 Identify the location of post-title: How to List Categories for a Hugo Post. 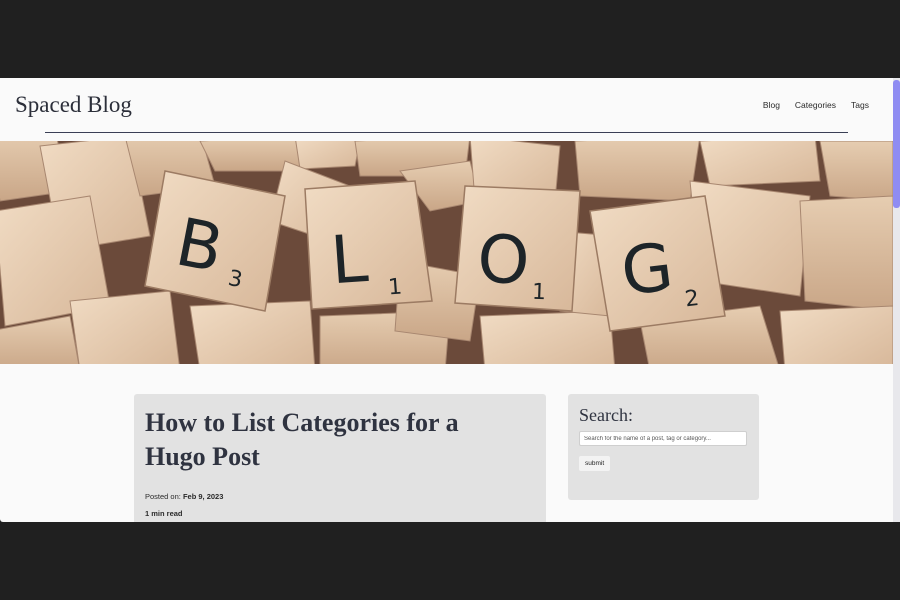
(325, 440).